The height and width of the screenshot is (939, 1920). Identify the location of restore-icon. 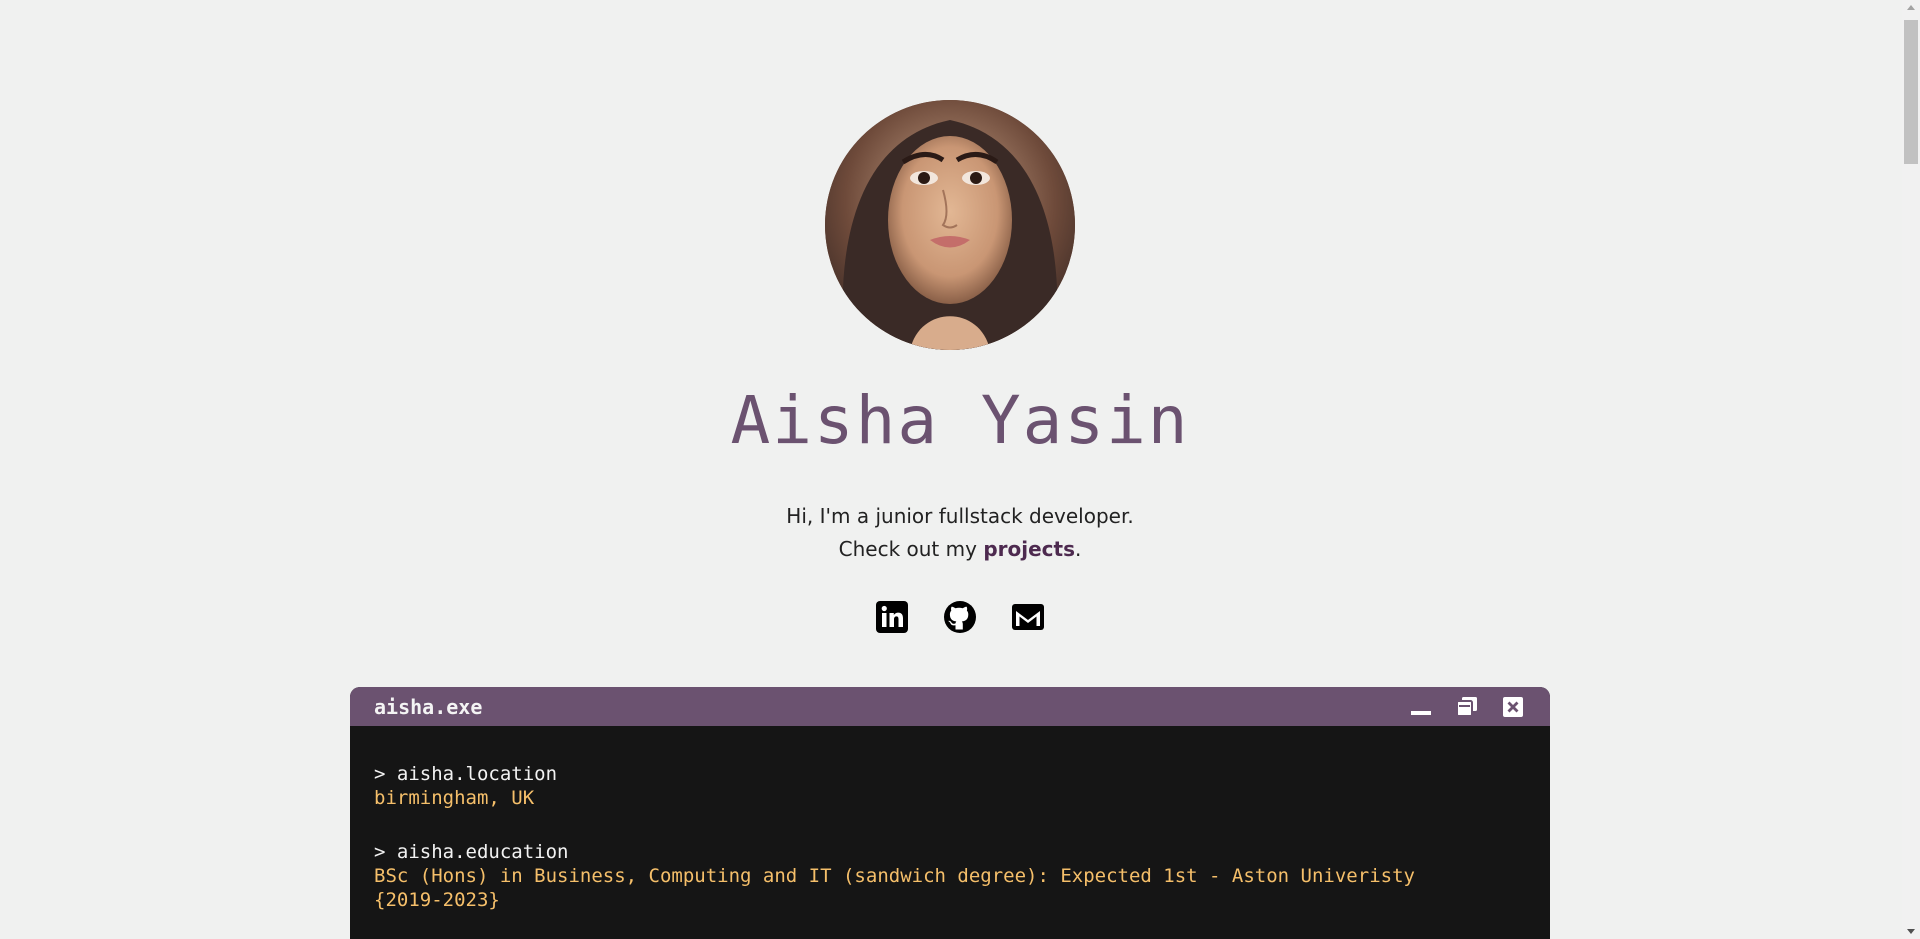
(1467, 707).